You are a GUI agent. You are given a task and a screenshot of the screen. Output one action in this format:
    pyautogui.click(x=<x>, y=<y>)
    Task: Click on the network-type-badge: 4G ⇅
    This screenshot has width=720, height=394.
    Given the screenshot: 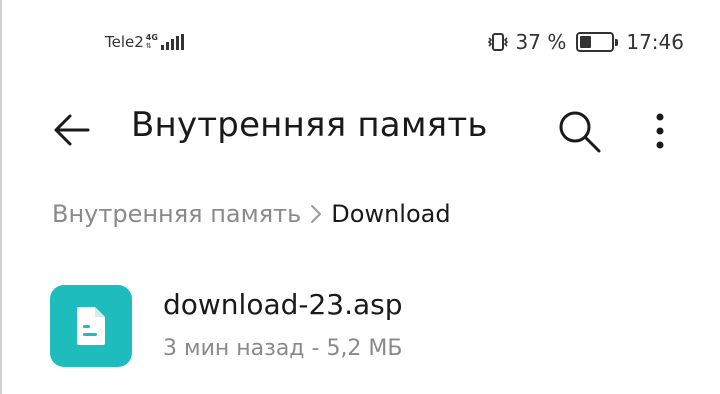 What is the action you would take?
    pyautogui.click(x=151, y=42)
    